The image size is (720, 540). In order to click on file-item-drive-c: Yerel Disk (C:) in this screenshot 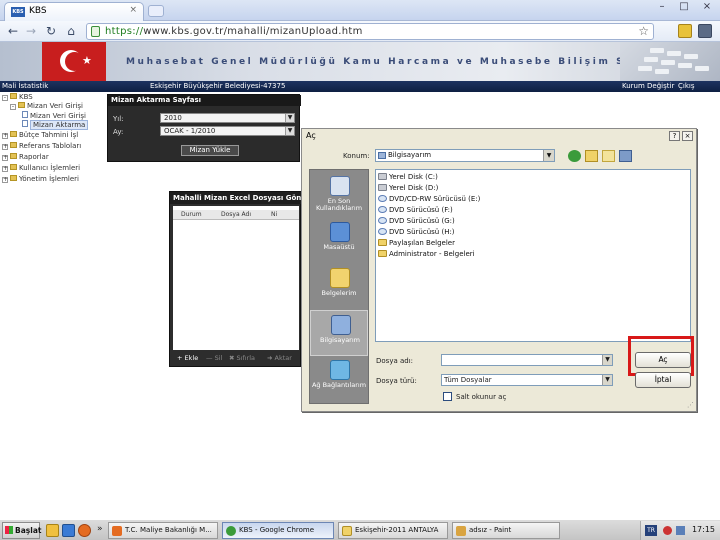, I will do `click(408, 177)`.